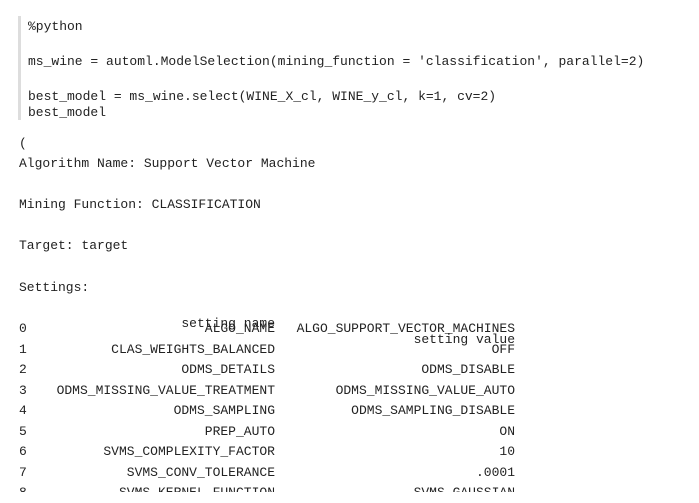 This screenshot has width=699, height=503. Describe the element at coordinates (425, 390) in the screenshot. I see `cell-value: ODMS_MISSING_VALUE_AUTO` at that location.